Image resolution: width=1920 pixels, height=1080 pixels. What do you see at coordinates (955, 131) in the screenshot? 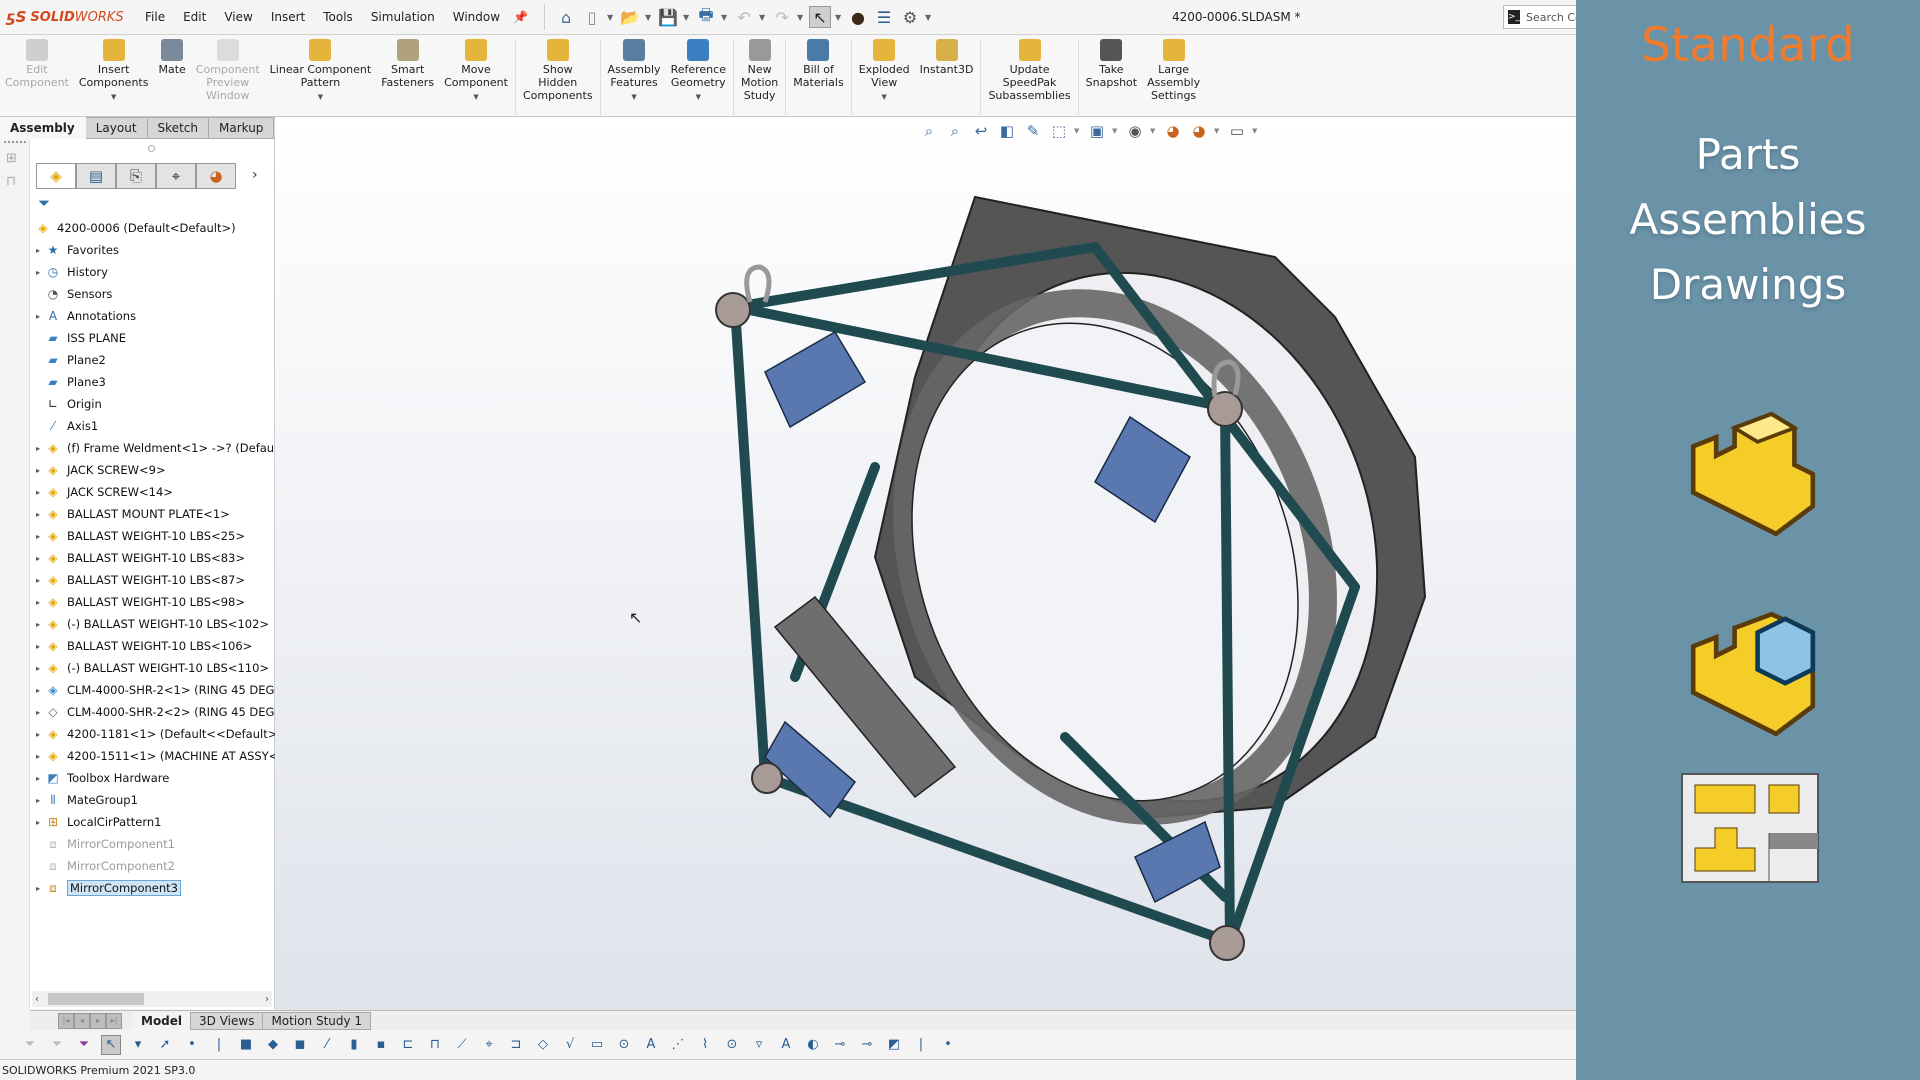
I see `zoom-to-area-icon: ⌕` at bounding box center [955, 131].